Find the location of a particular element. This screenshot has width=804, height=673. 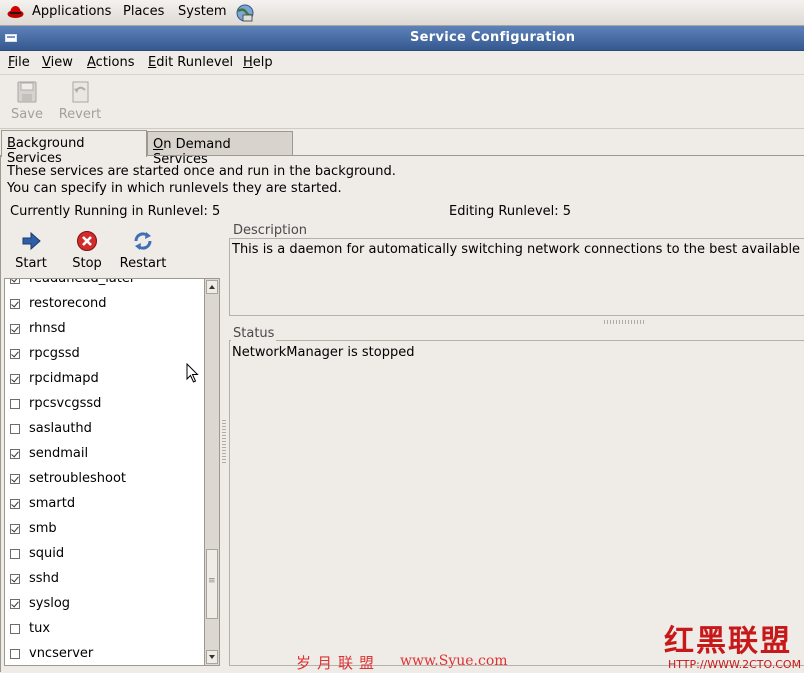

watermark-cn-left: 岁月联盟 is located at coordinates (338, 663).